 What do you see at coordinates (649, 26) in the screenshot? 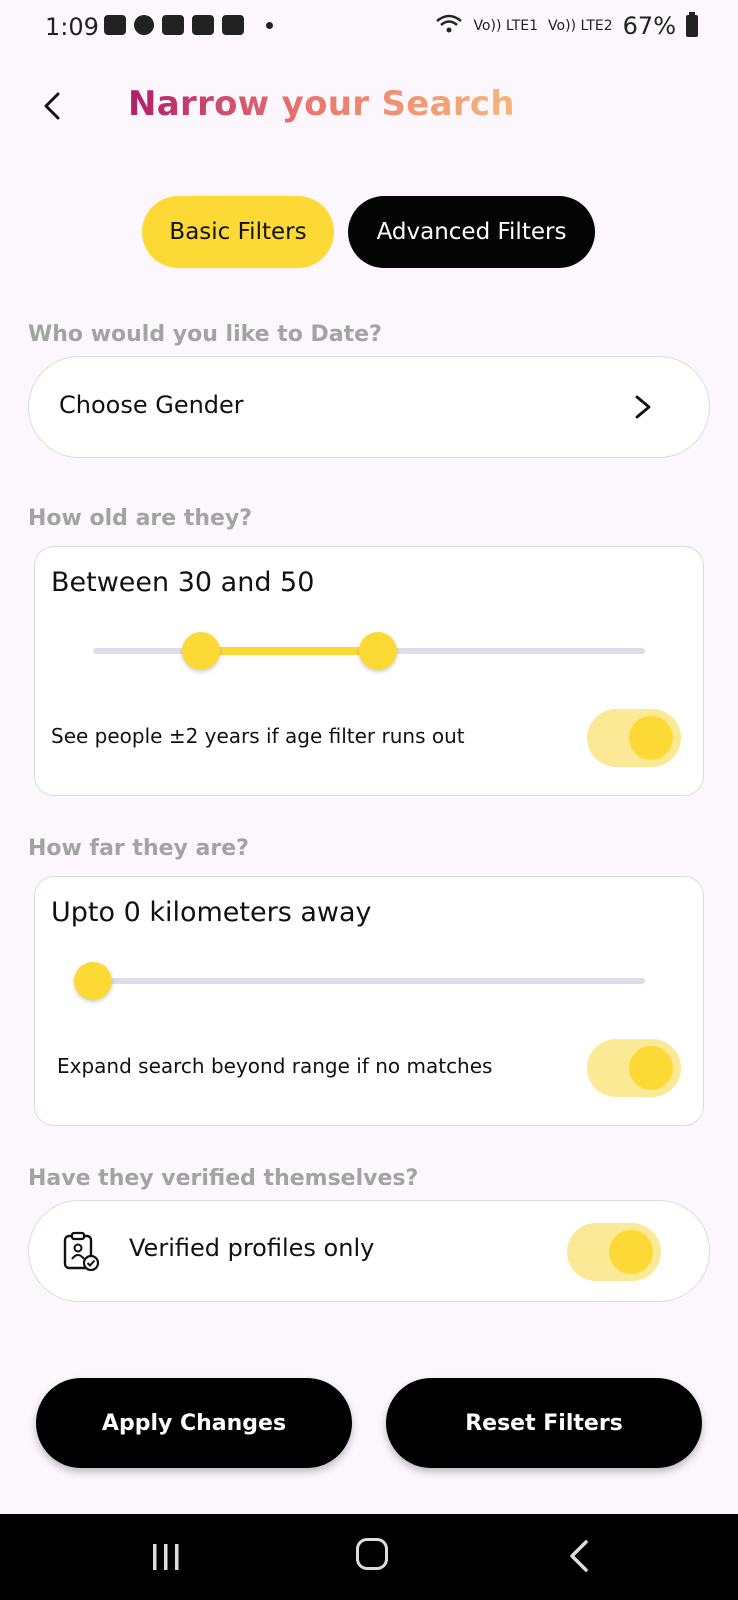
I see `battery-percent: 67%` at bounding box center [649, 26].